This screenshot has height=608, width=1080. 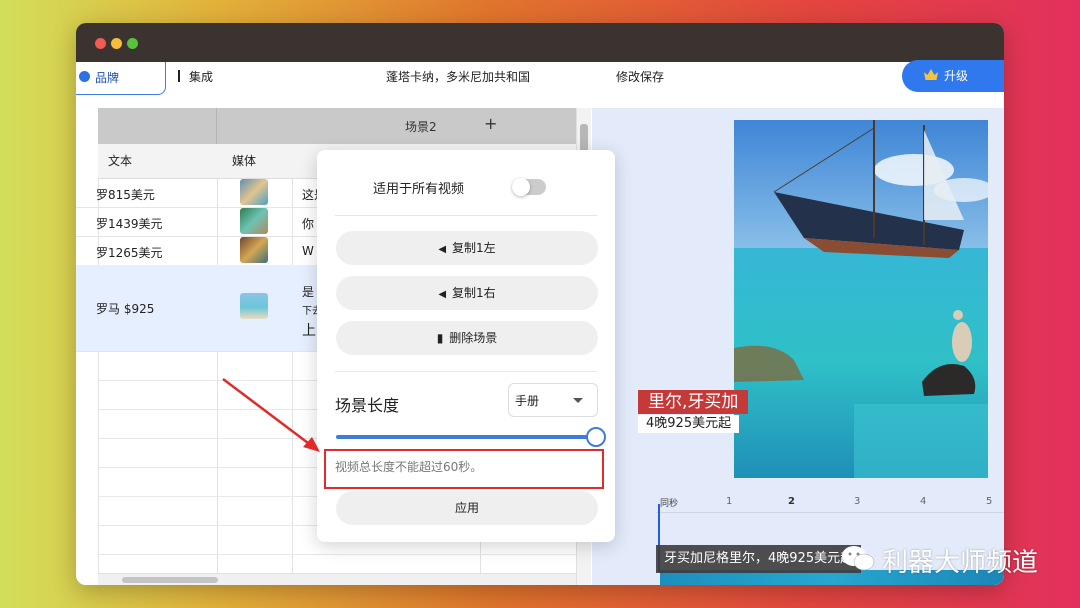 What do you see at coordinates (596, 437) in the screenshot?
I see `slider-handle` at bounding box center [596, 437].